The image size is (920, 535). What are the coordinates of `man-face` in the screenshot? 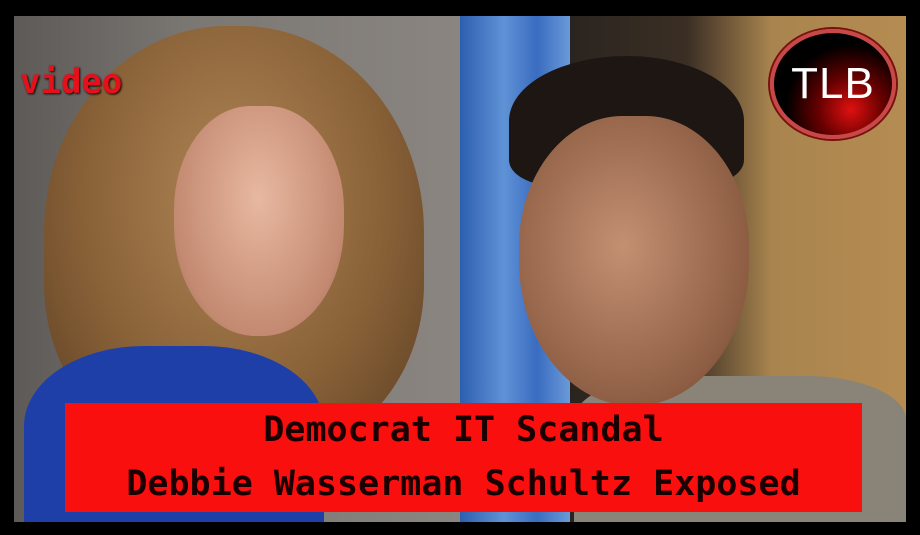 It's located at (634, 261).